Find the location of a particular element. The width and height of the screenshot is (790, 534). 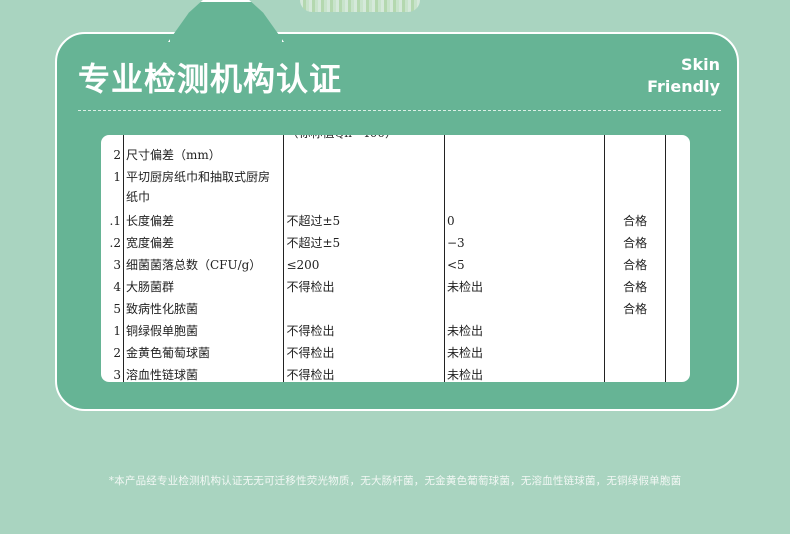

row-number: .2 is located at coordinates (115, 243).